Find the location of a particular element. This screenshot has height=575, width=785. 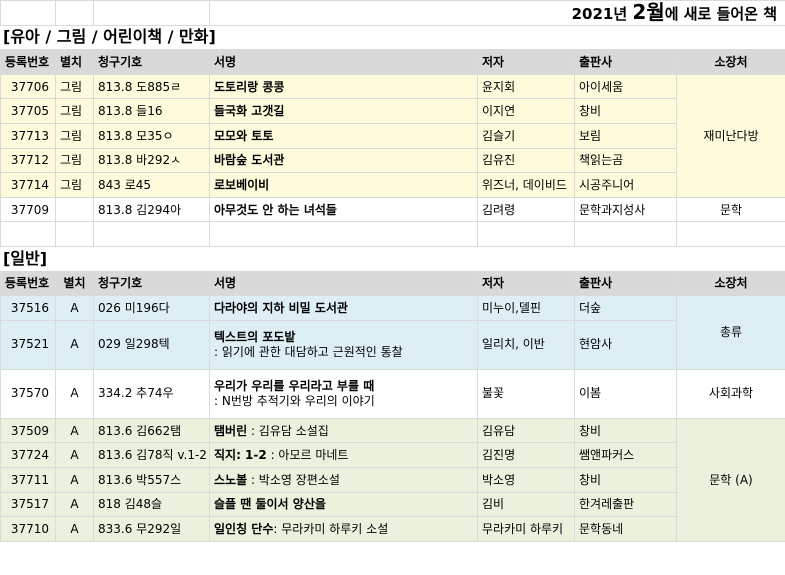

cell-title: 슬플 땐 둘이서 양산을 is located at coordinates (343, 504).